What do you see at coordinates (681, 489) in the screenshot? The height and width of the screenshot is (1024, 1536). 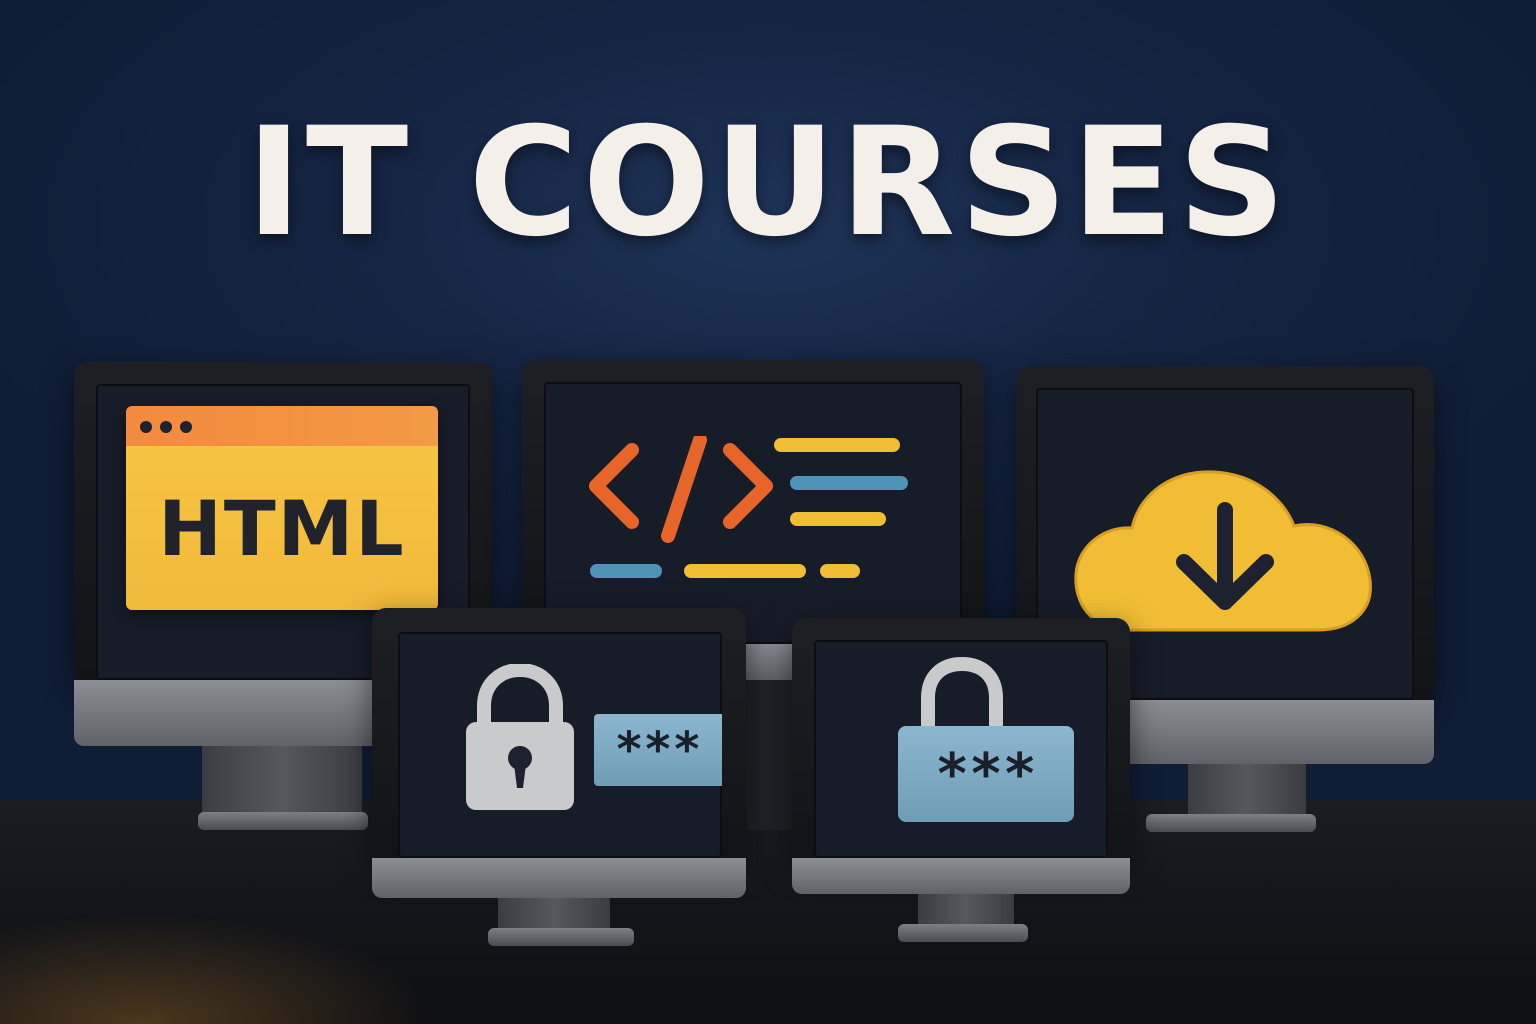 I see `code-brackets-icon` at bounding box center [681, 489].